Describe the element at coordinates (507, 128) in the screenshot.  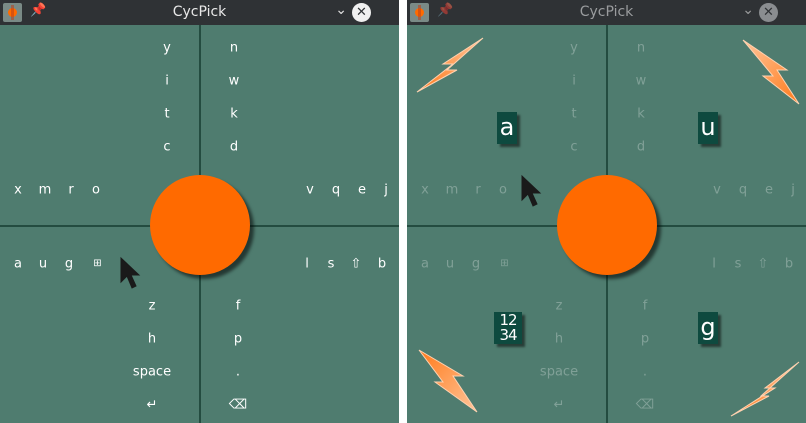
I see `direction-preview-up-left: a` at that location.